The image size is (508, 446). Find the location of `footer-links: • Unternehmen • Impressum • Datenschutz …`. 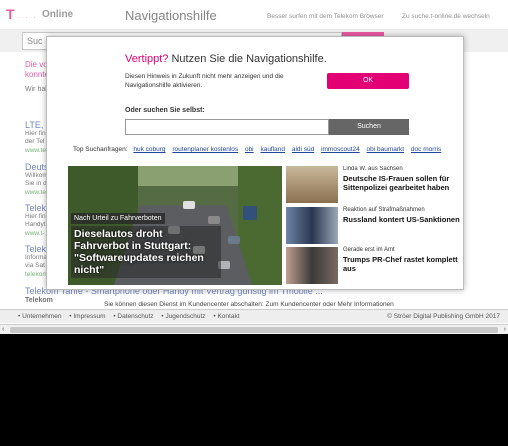

footer-links: • Unternehmen • Impressum • Datenschutz … is located at coordinates (132, 316).